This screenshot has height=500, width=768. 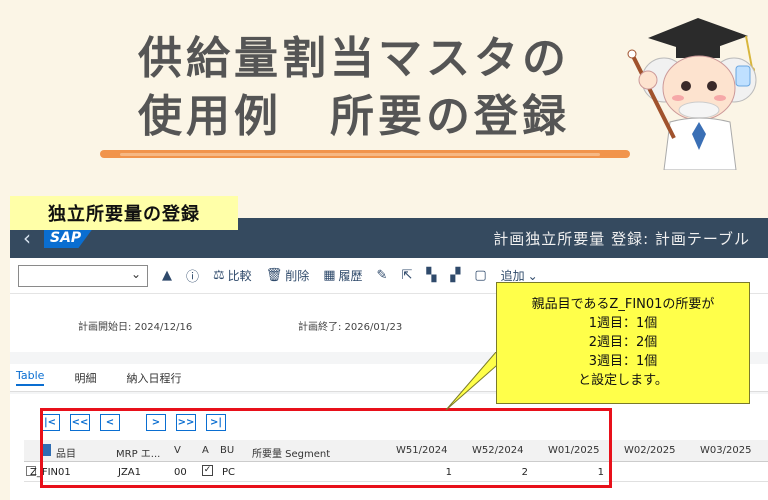 I want to click on callout-line2: 1週目：1個, so click(x=623, y=323).